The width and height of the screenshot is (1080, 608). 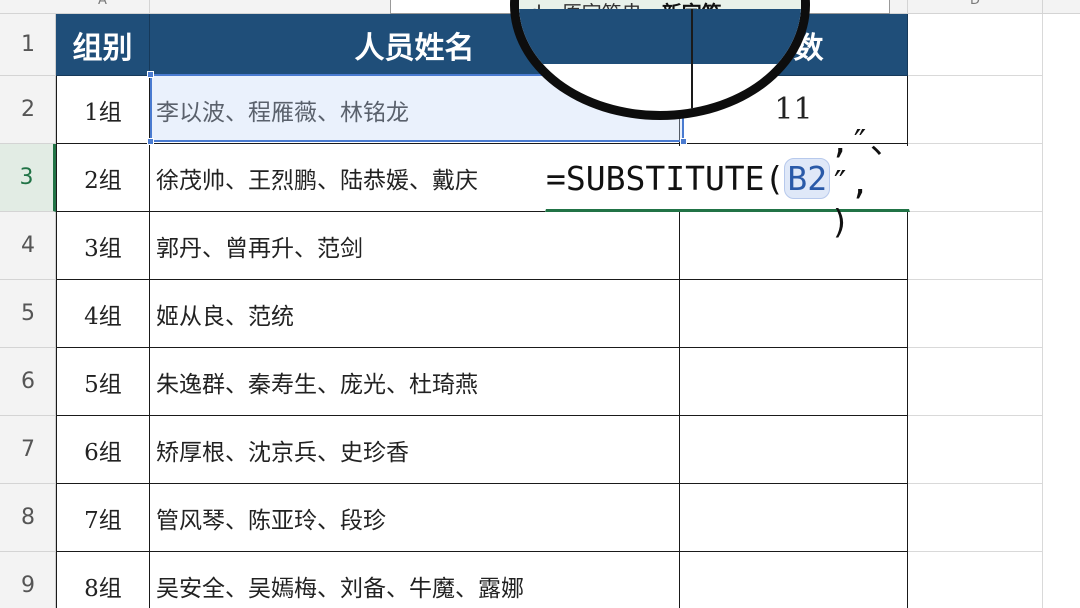 What do you see at coordinates (28, 580) in the screenshot?
I see `row-header-9: 9` at bounding box center [28, 580].